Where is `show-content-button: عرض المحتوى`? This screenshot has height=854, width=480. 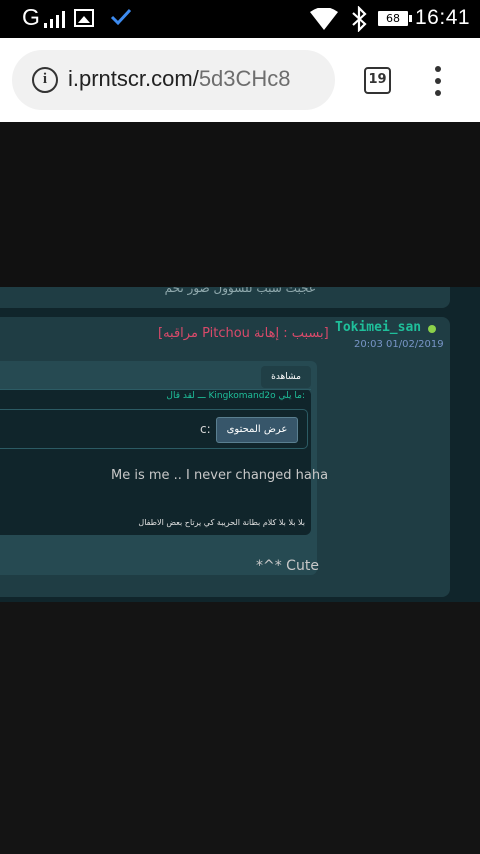
show-content-button: عرض المحتوى is located at coordinates (257, 430).